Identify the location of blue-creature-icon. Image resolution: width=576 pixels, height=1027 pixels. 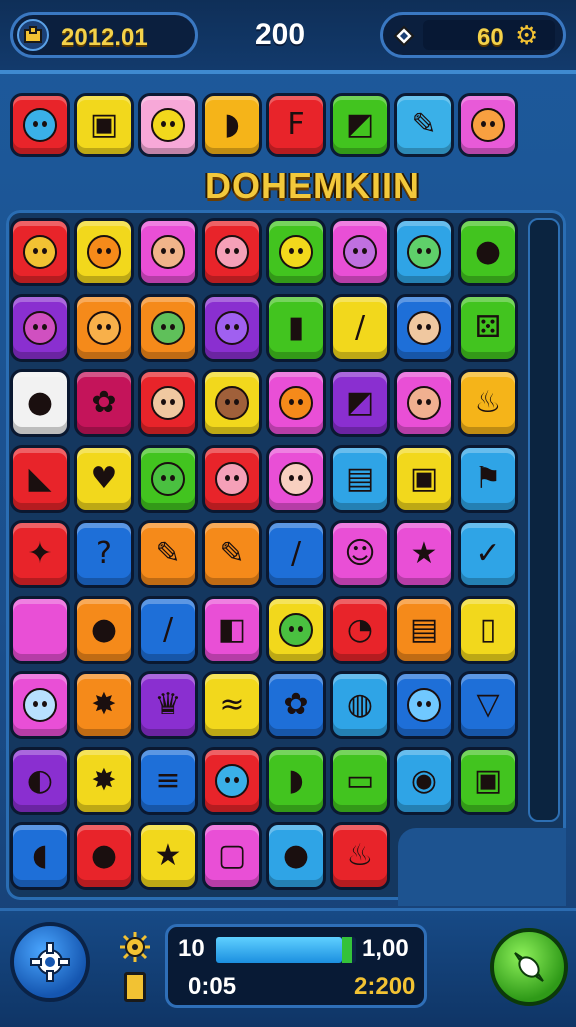
(232, 780).